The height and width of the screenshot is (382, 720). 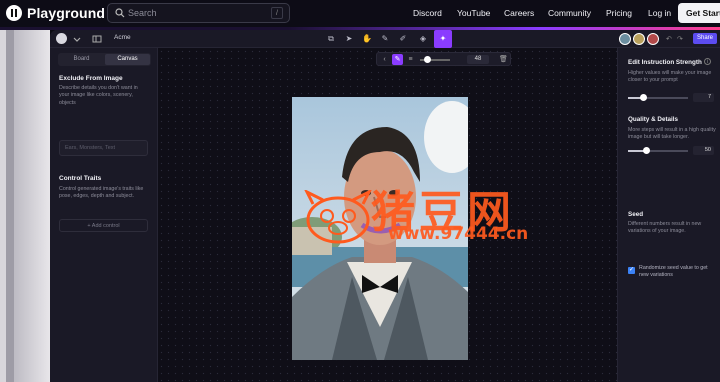 What do you see at coordinates (619, 13) in the screenshot?
I see `nav-pricing: Pricing` at bounding box center [619, 13].